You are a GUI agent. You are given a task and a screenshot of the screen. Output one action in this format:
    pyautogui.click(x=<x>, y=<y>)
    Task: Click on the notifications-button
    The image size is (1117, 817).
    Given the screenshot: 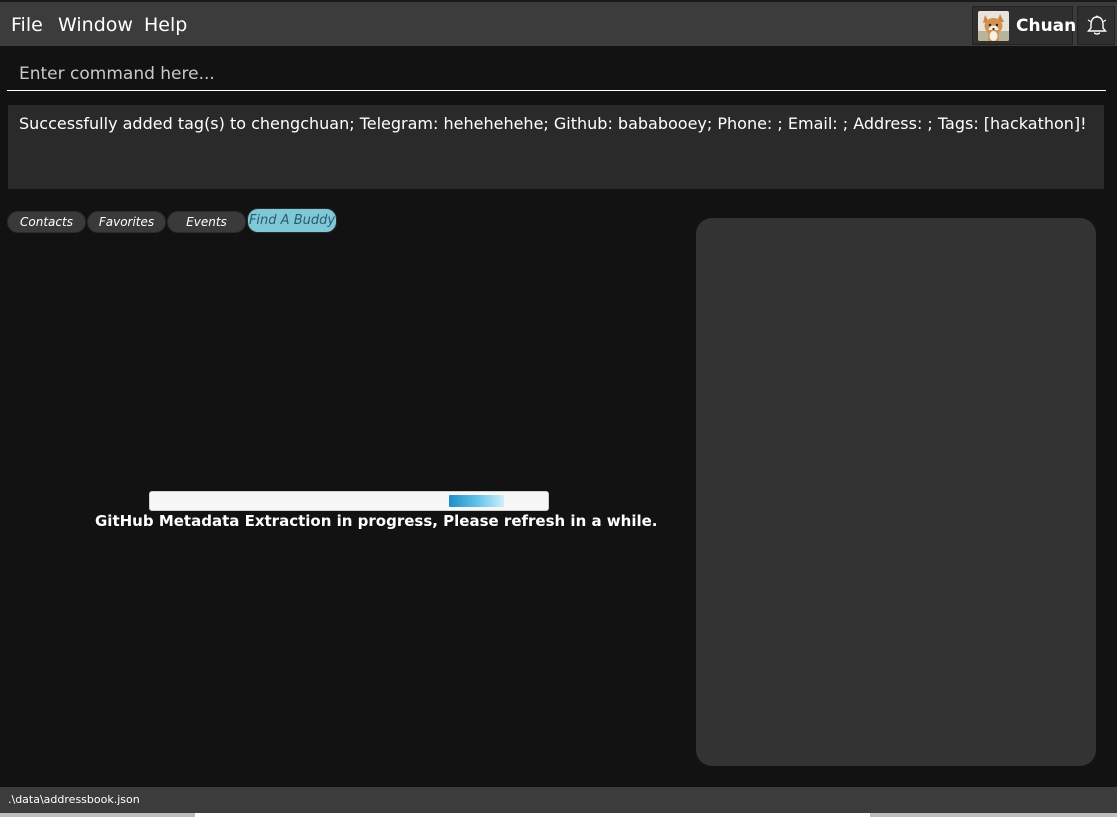 What is the action you would take?
    pyautogui.click(x=1096, y=25)
    